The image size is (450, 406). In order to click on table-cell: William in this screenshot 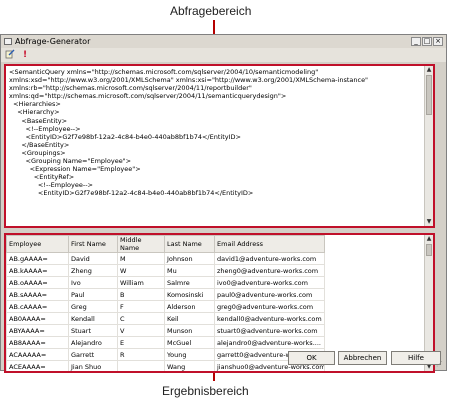, I will do `click(141, 282)`.